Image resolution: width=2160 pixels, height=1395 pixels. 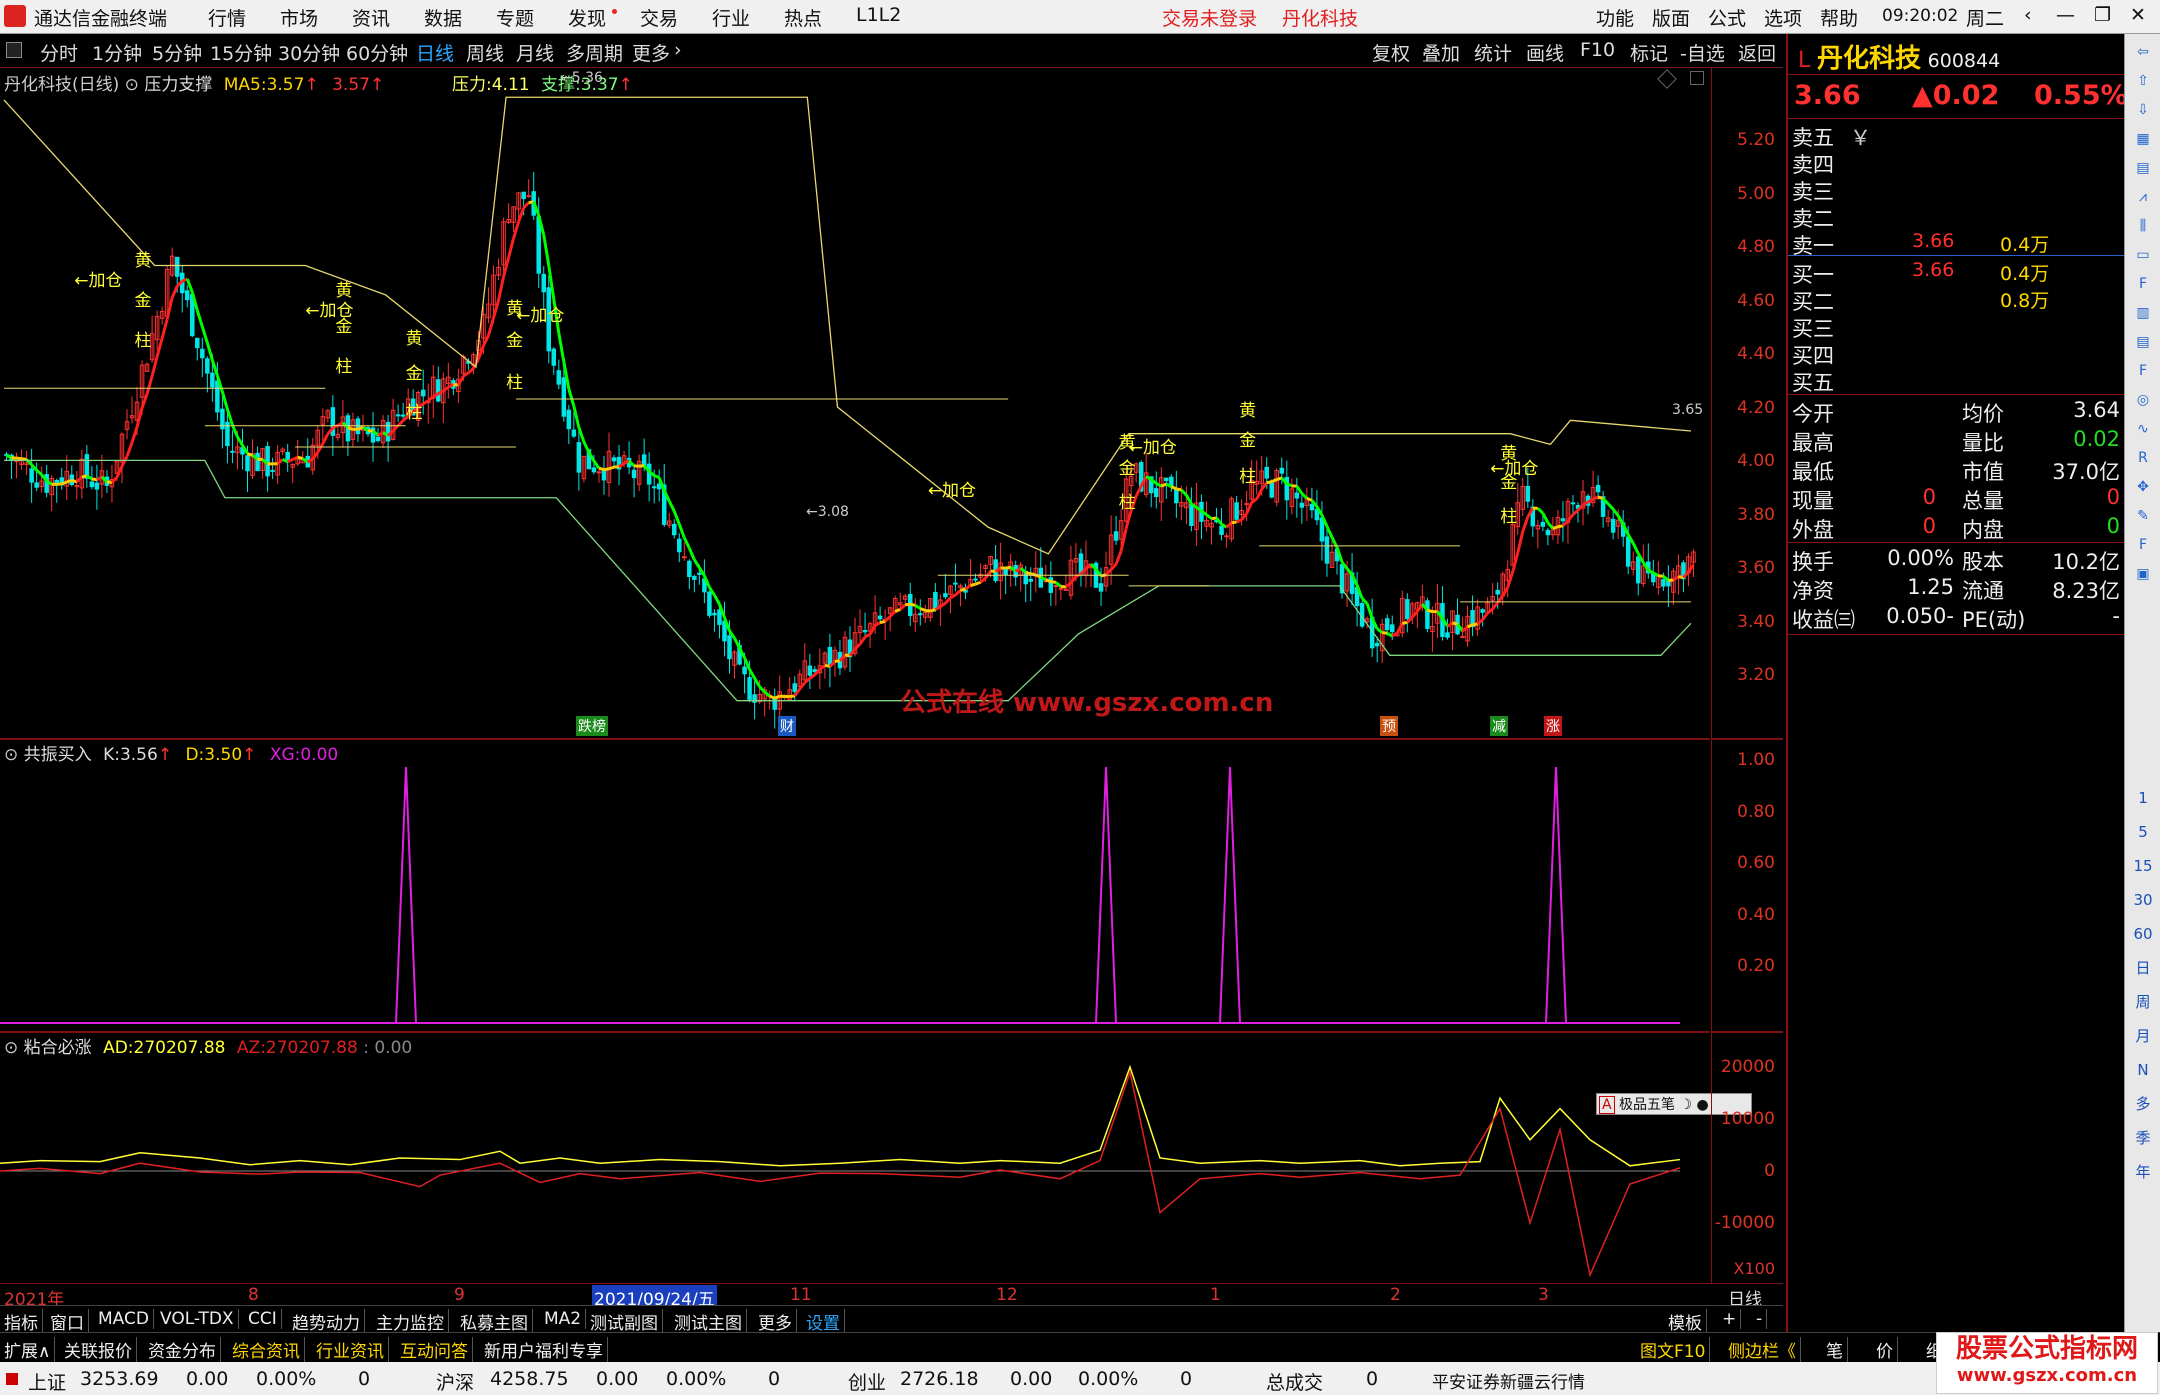 I want to click on menu-zhuanti: 专题, so click(x=515, y=17).